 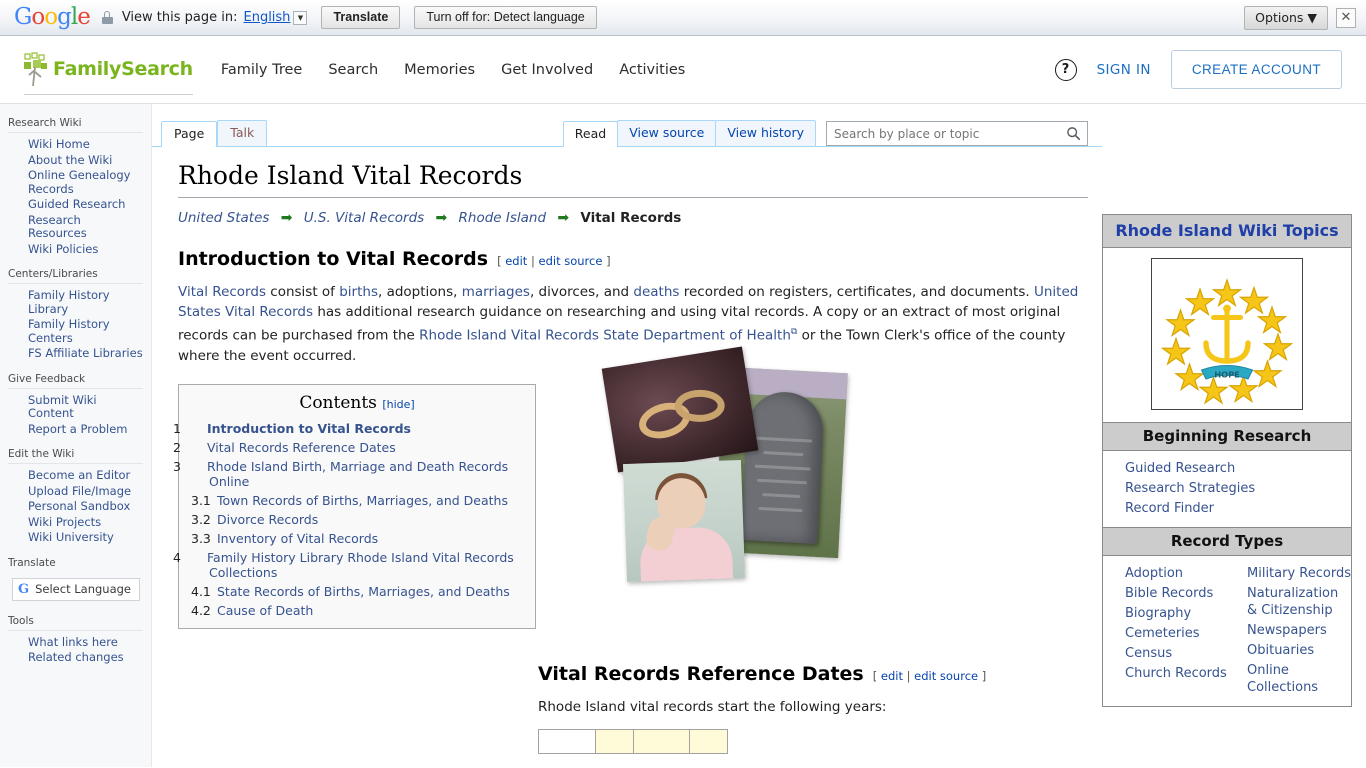 What do you see at coordinates (107, 73) in the screenshot?
I see `familysearch-logo: FamilySearch` at bounding box center [107, 73].